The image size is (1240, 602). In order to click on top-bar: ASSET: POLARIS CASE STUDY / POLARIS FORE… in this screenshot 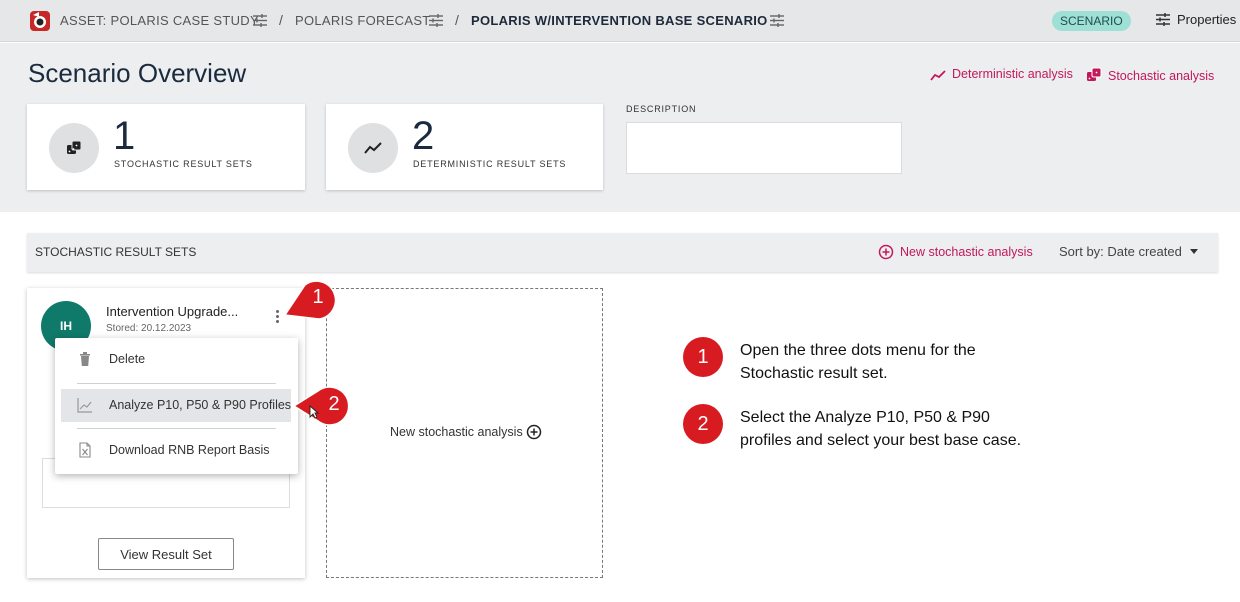, I will do `click(620, 21)`.